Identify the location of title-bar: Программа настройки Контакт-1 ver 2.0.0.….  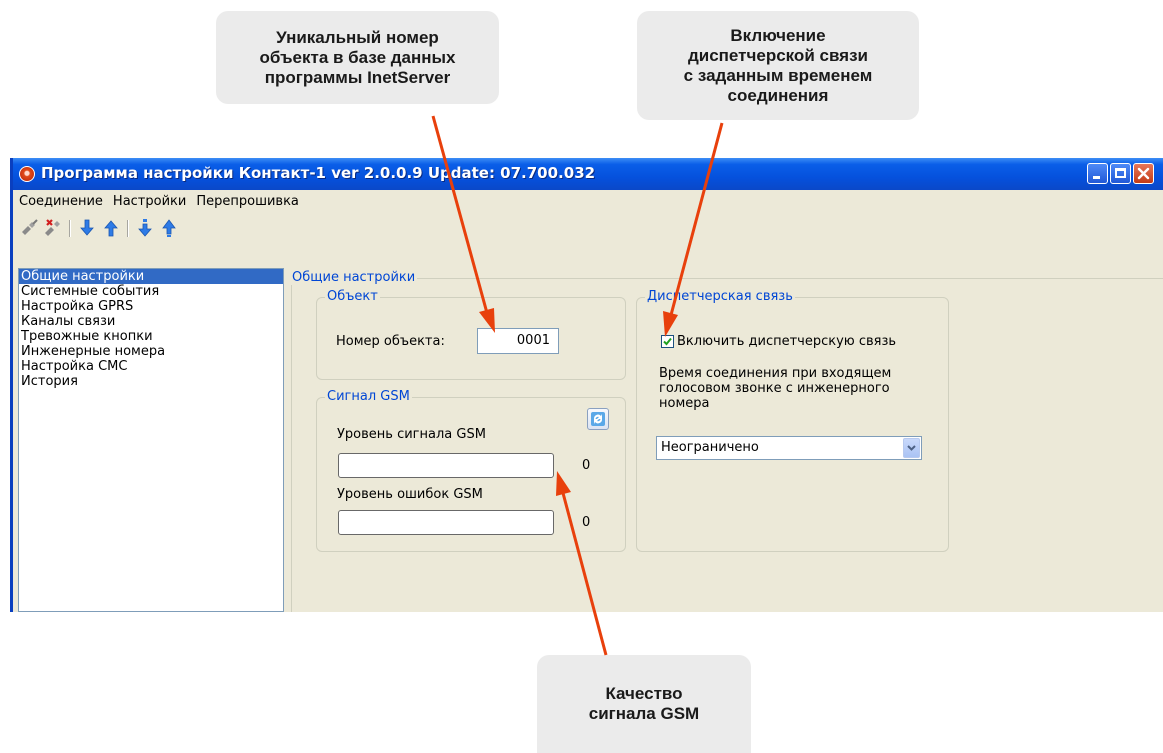
(588, 174).